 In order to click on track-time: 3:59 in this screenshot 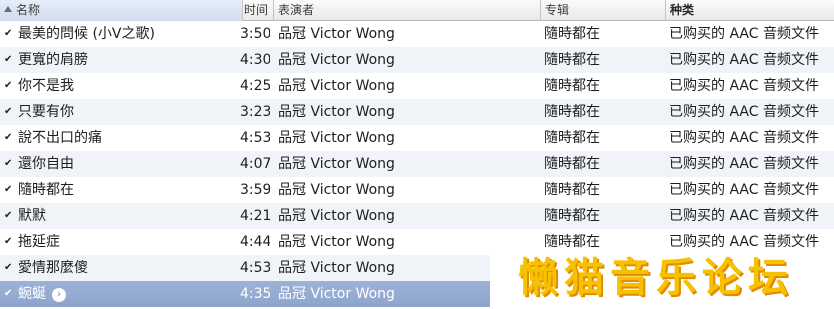, I will do `click(255, 190)`.